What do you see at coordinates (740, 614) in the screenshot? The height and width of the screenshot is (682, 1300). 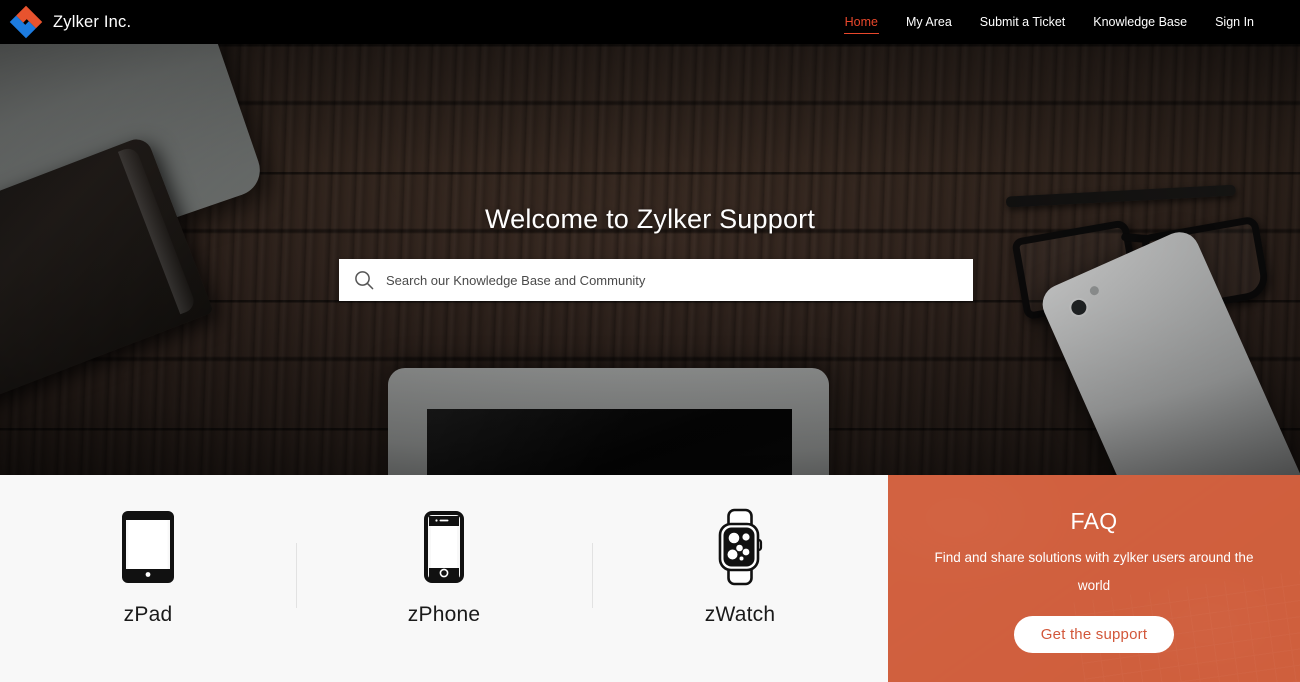 I see `product-label: zWatch` at bounding box center [740, 614].